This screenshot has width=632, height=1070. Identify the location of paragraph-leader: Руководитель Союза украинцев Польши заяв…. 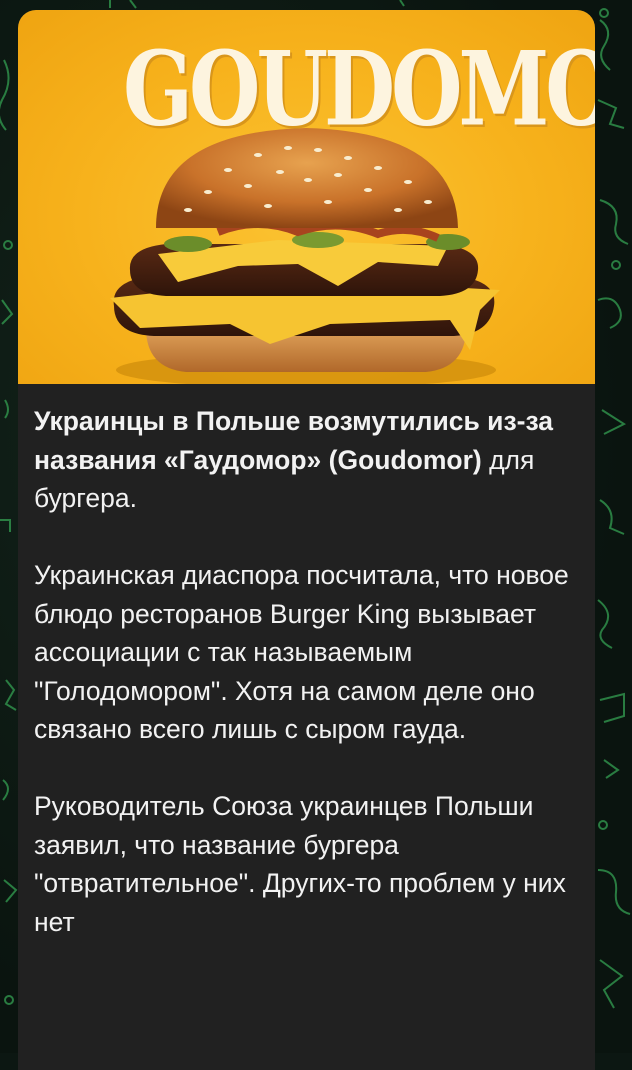
(300, 864).